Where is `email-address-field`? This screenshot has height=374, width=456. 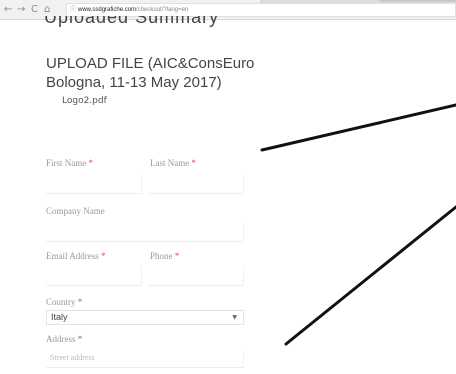
email-address-field is located at coordinates (94, 276).